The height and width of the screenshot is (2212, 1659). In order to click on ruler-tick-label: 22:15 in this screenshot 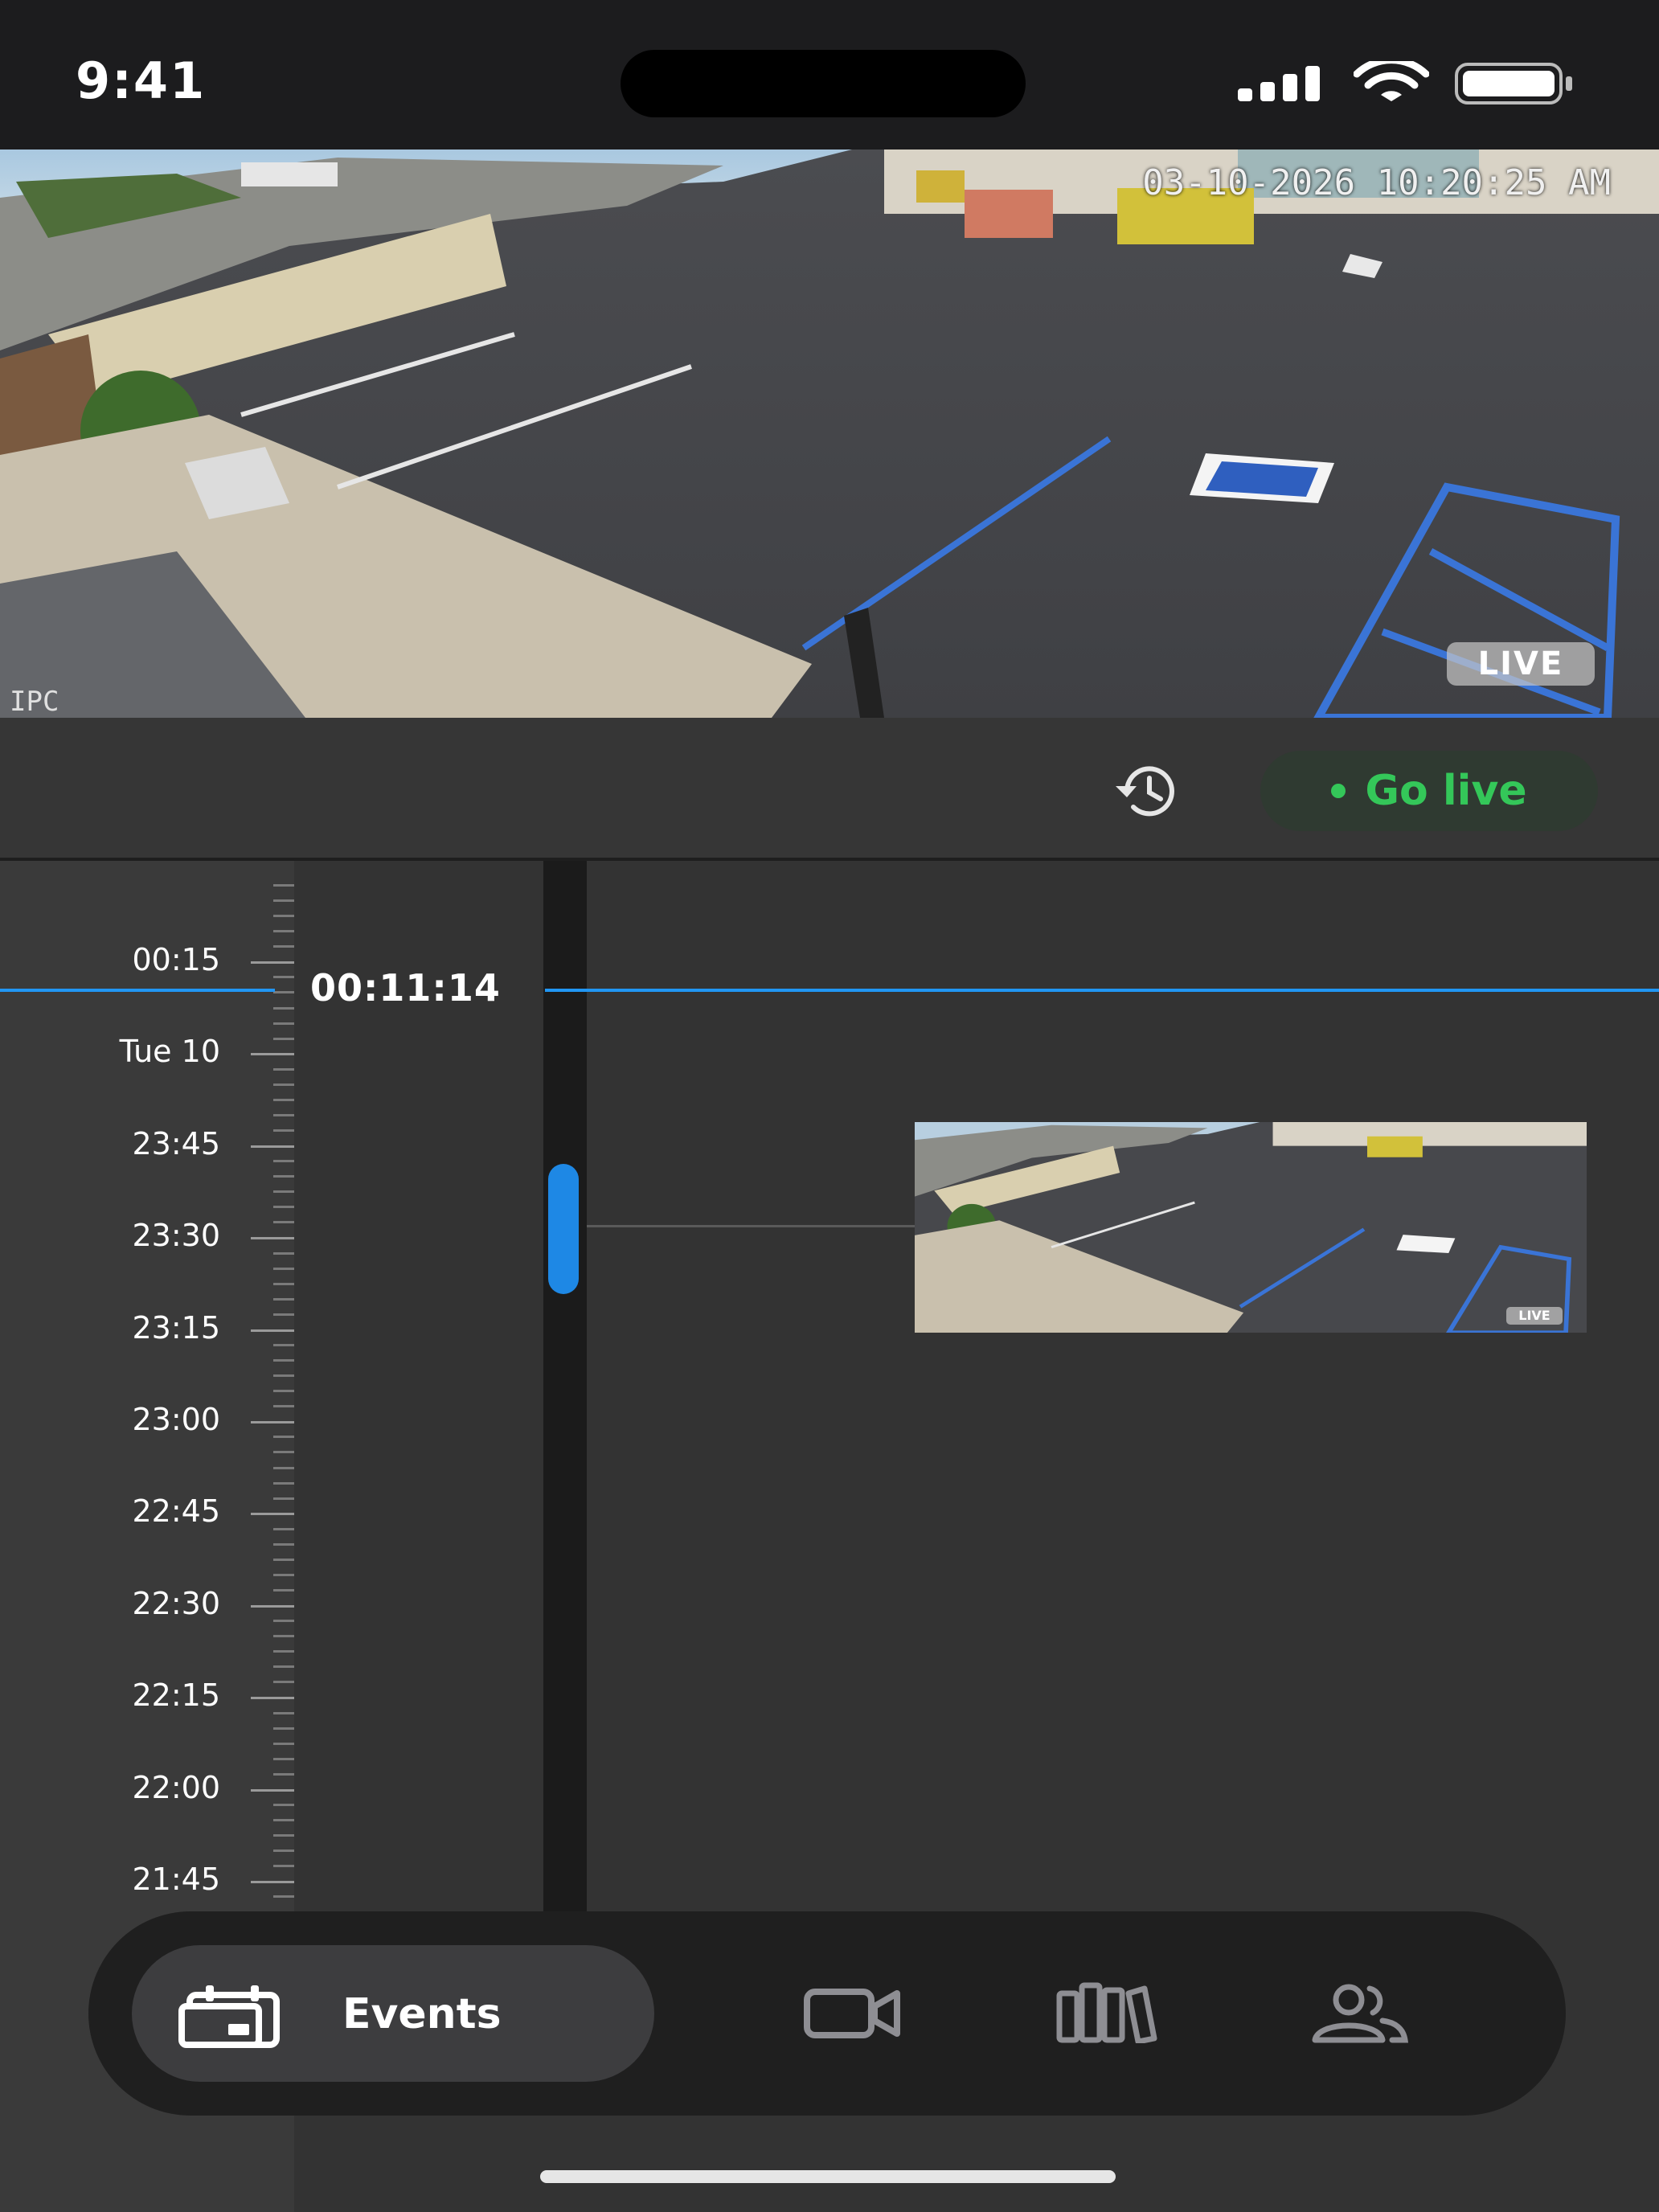, I will do `click(176, 1695)`.